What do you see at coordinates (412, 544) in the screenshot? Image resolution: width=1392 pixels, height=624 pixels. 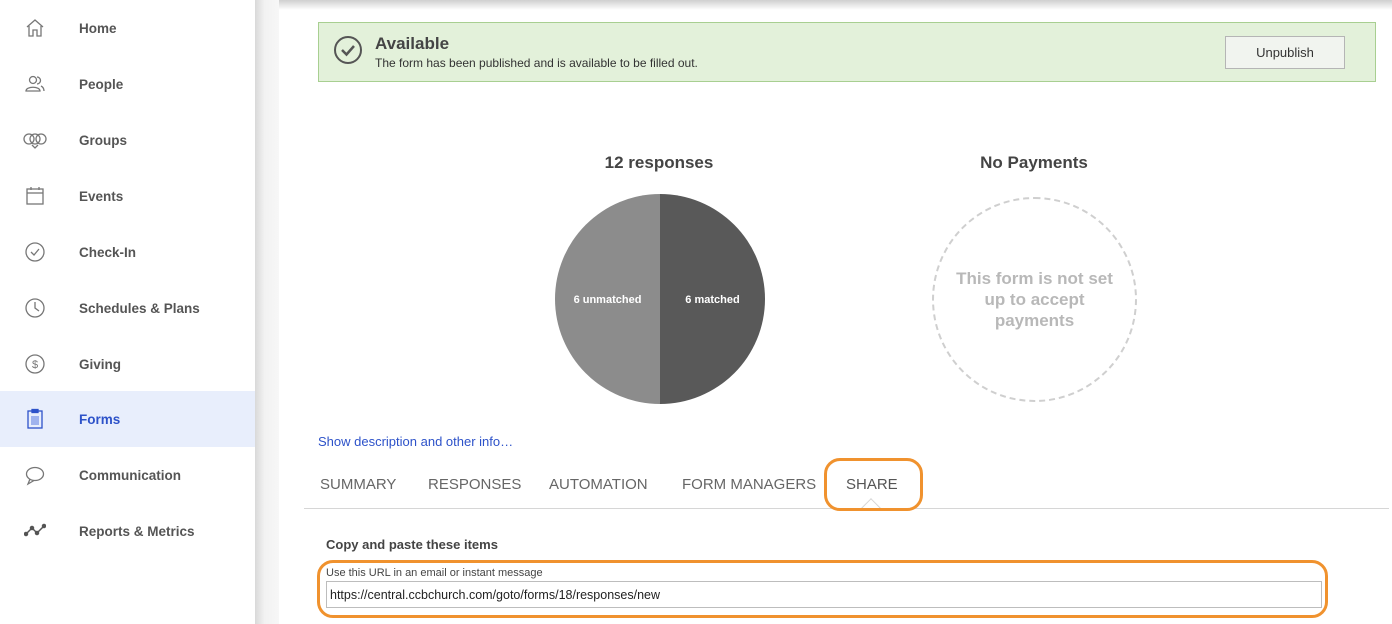 I see `share-section-title: Copy and paste these items` at bounding box center [412, 544].